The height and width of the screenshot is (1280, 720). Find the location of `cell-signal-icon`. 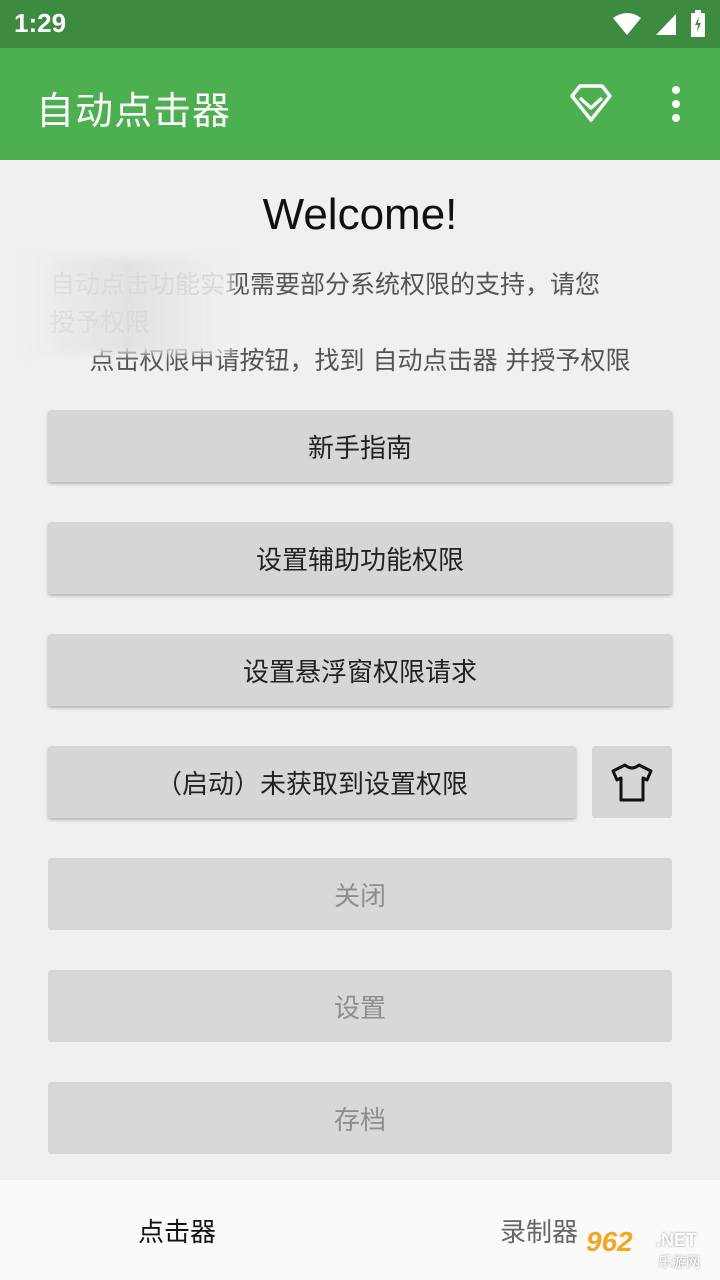

cell-signal-icon is located at coordinates (666, 24).